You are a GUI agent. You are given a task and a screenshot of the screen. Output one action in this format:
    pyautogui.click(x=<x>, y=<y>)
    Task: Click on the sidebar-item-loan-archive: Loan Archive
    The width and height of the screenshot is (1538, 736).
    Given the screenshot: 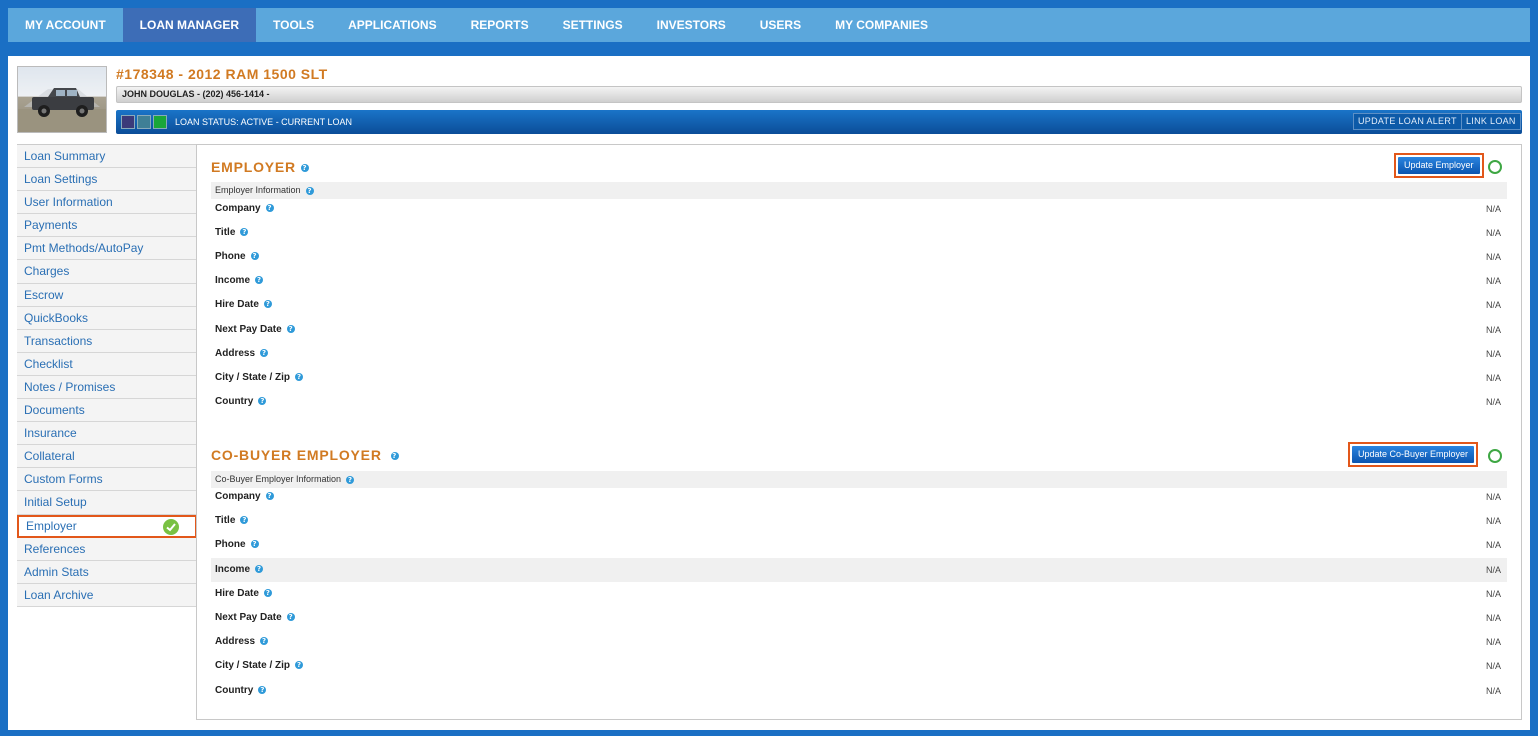 What is the action you would take?
    pyautogui.click(x=107, y=595)
    